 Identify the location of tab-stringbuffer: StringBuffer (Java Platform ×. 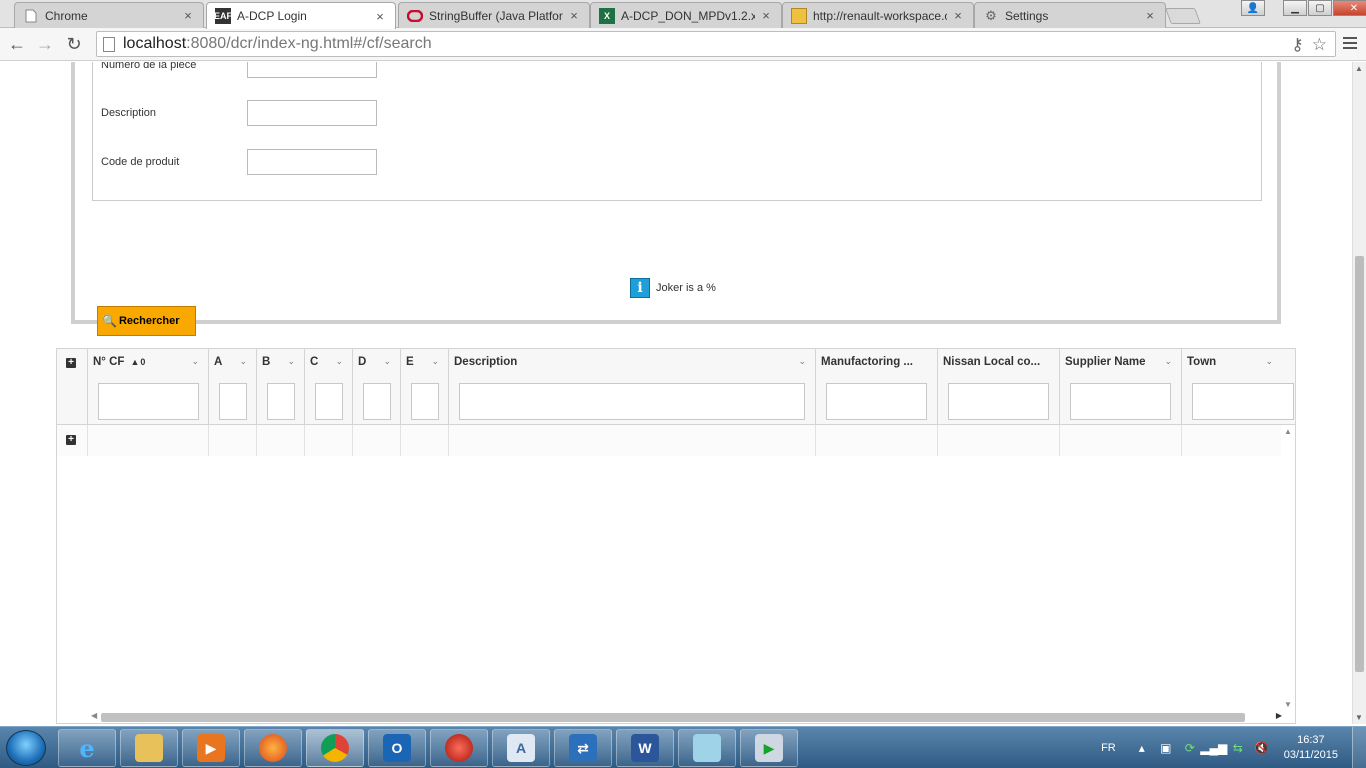
(494, 15).